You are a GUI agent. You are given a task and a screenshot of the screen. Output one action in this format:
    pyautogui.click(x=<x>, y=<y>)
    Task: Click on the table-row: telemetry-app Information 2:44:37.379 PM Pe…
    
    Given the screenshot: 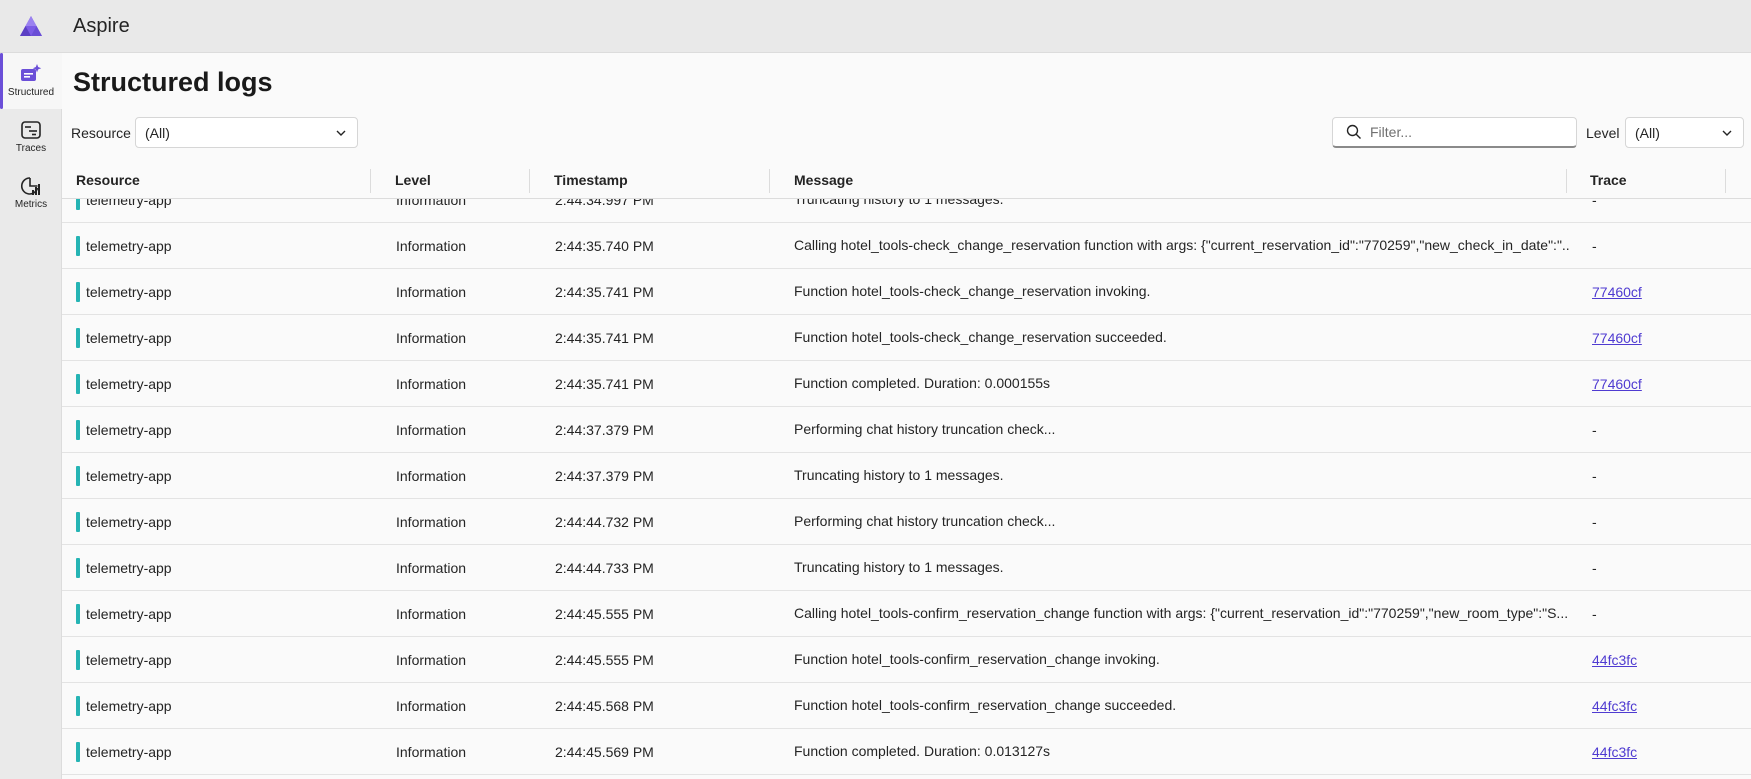 What is the action you would take?
    pyautogui.click(x=906, y=430)
    